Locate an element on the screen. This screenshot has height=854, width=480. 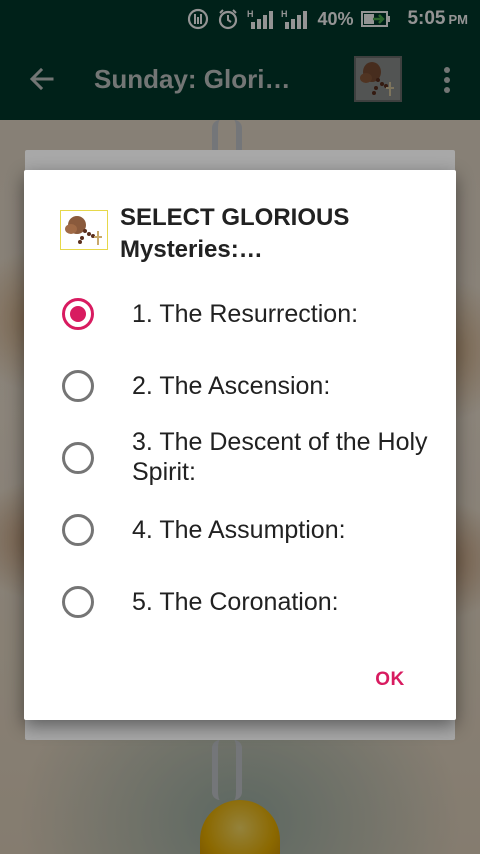
radio-button-checked is located at coordinates (78, 314).